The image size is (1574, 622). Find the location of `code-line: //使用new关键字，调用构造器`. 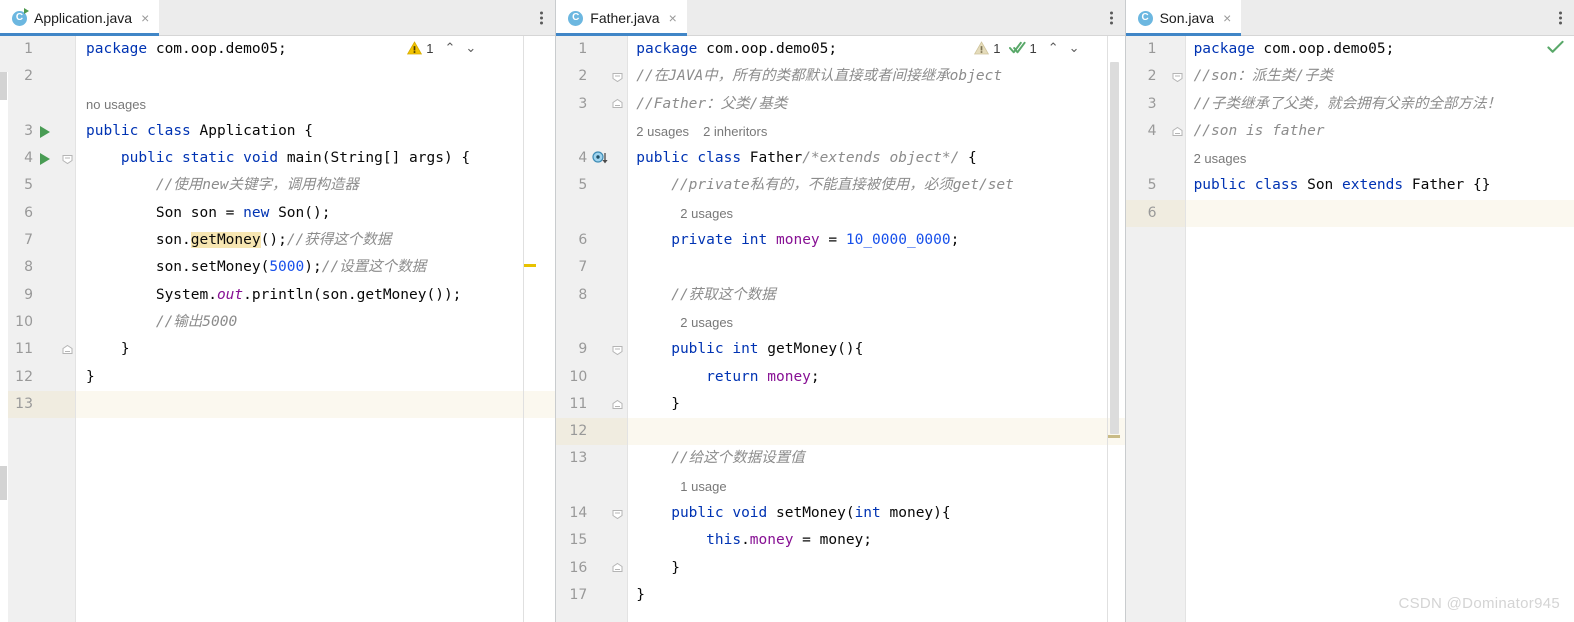

code-line: //使用new关键字，调用构造器 is located at coordinates (315, 185).